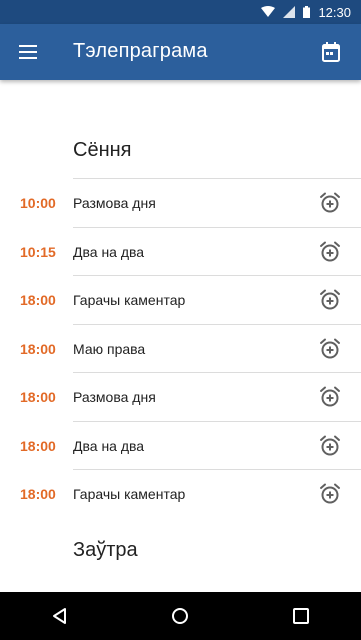 The height and width of the screenshot is (640, 361). Describe the element at coordinates (268, 12) in the screenshot. I see `wifi-icon` at that location.